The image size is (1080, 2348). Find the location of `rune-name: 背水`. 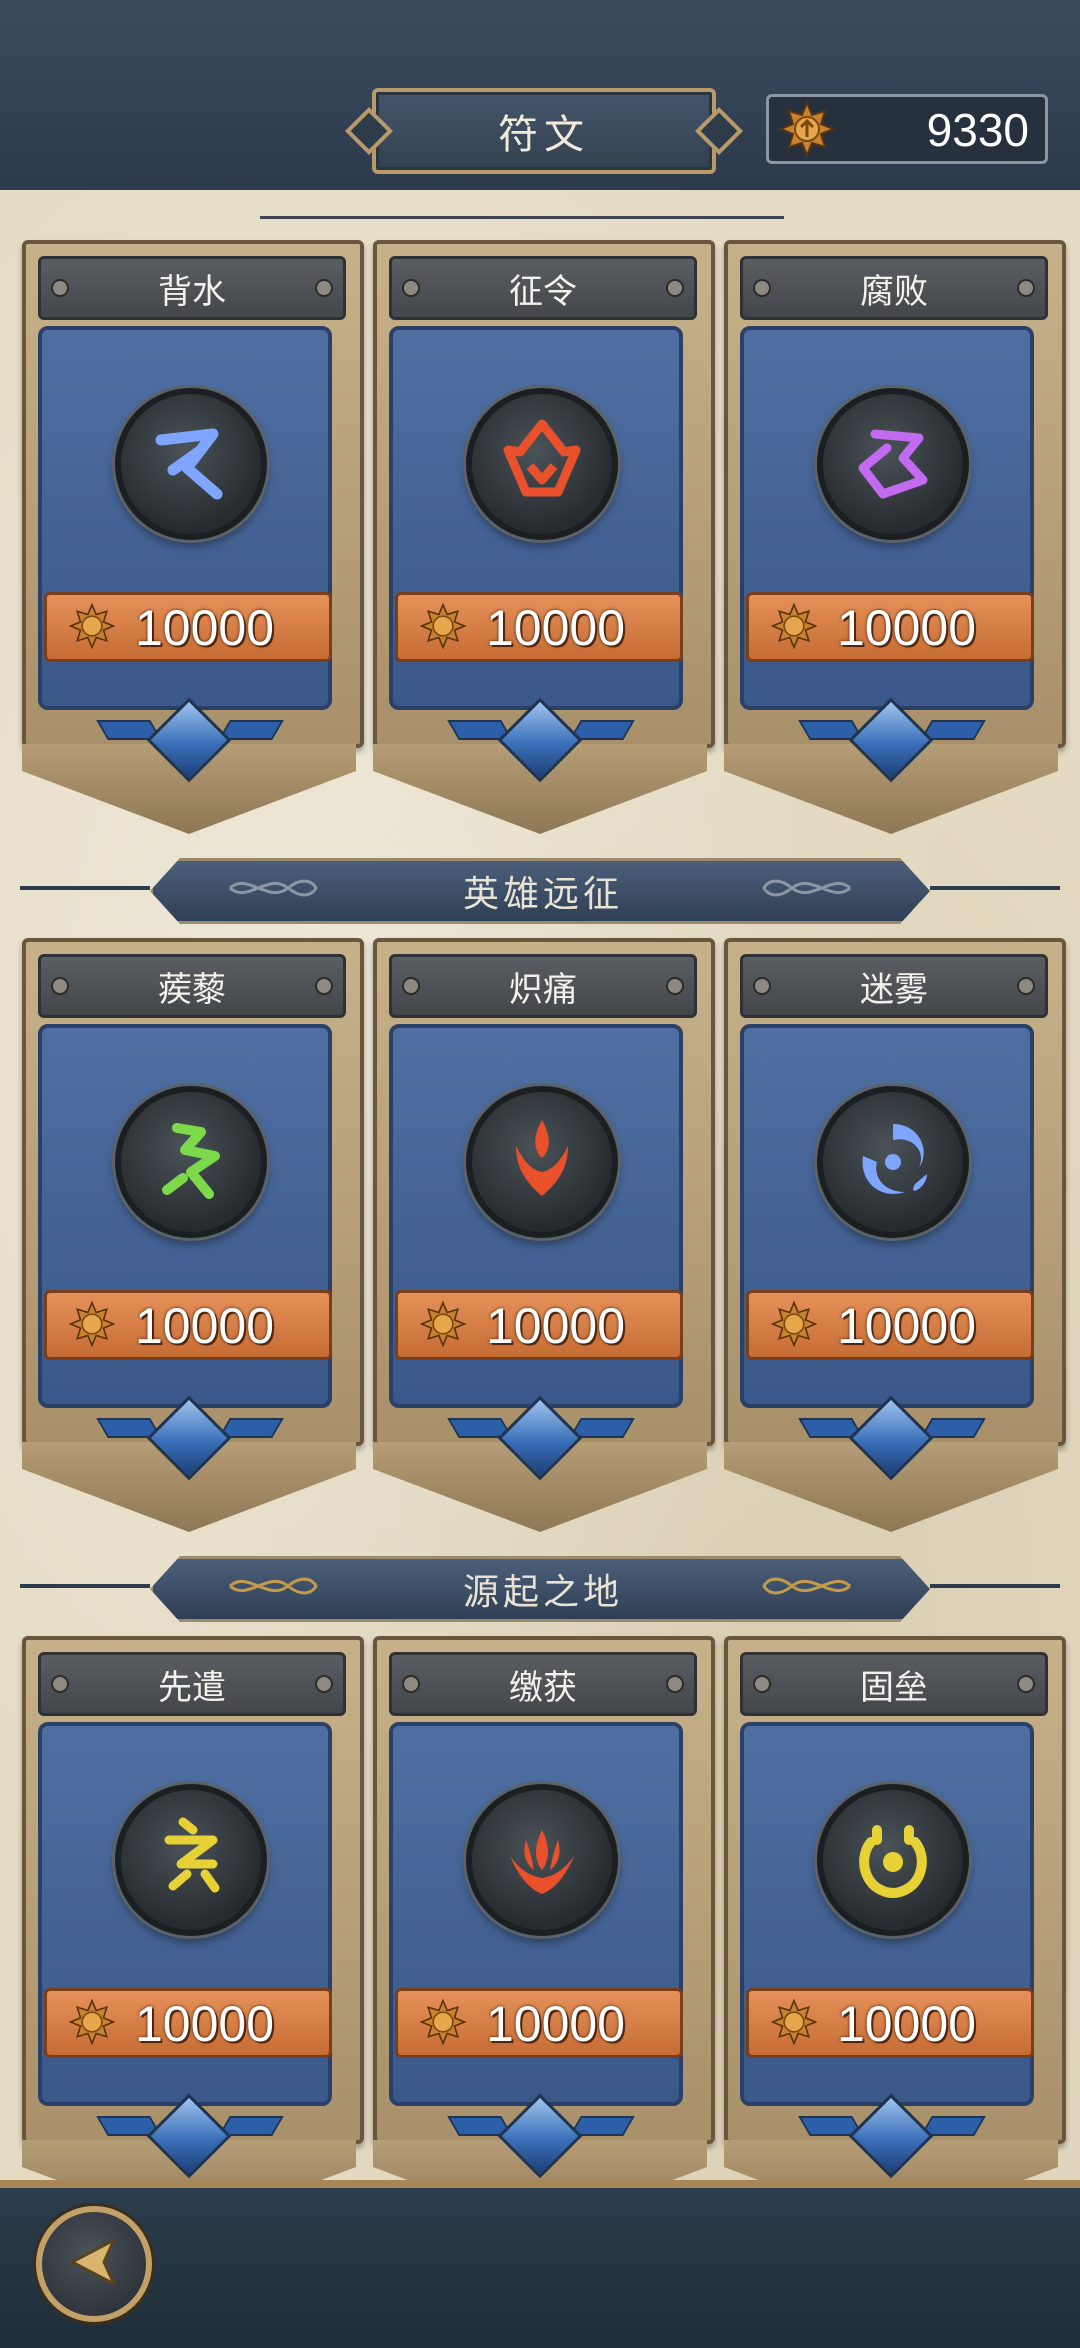

rune-name: 背水 is located at coordinates (192, 291).